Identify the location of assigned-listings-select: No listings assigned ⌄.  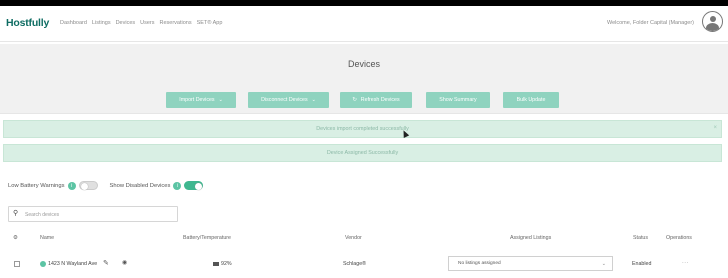
(530, 263).